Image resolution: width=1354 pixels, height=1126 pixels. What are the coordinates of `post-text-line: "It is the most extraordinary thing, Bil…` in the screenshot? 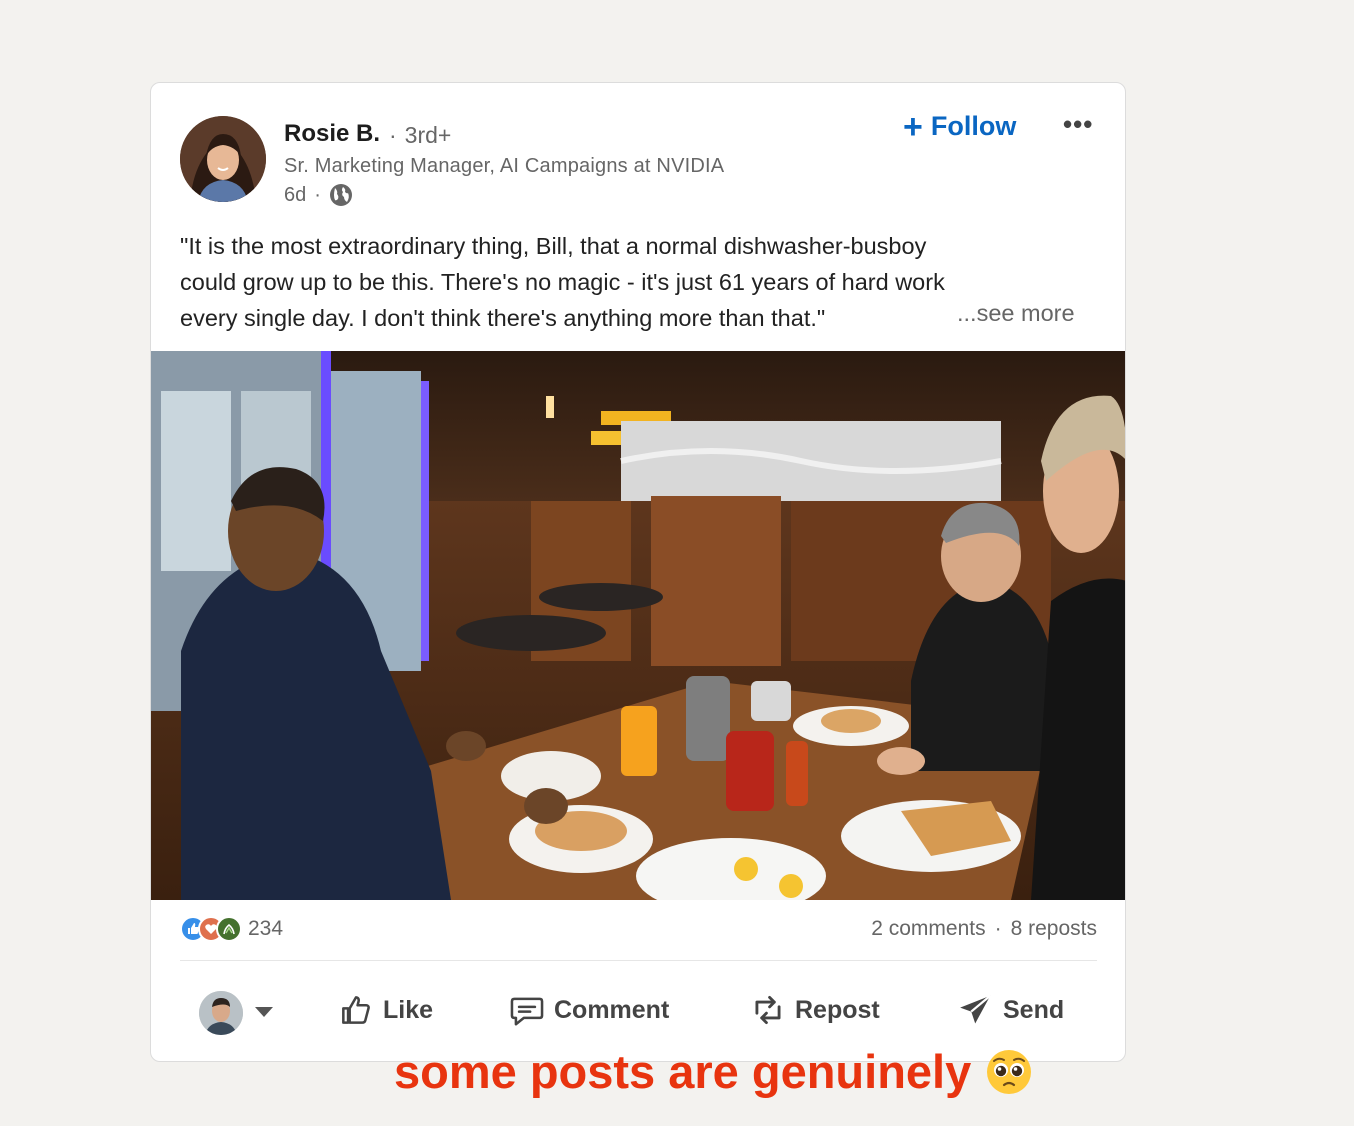 It's located at (553, 246).